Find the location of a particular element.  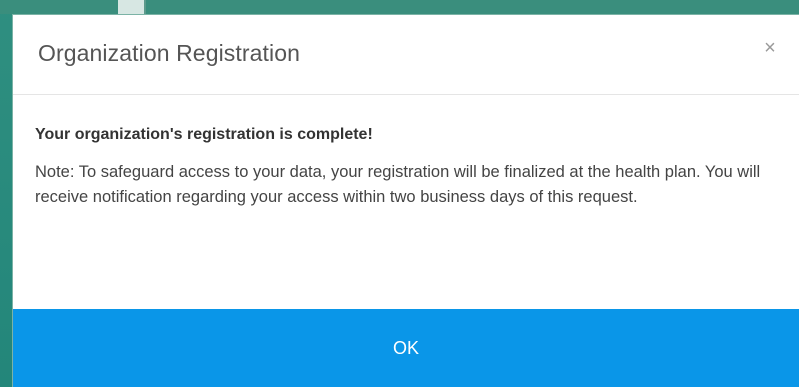

close-button: × is located at coordinates (770, 48).